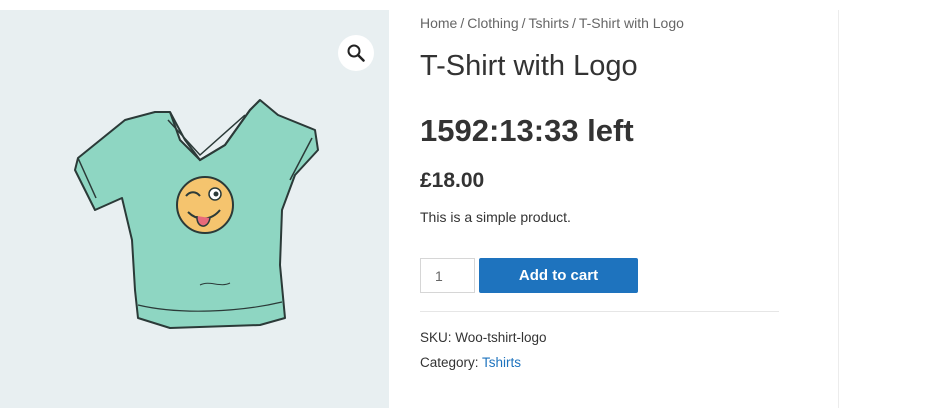  What do you see at coordinates (529, 66) in the screenshot?
I see `product-title: T-Shirt with Logo` at bounding box center [529, 66].